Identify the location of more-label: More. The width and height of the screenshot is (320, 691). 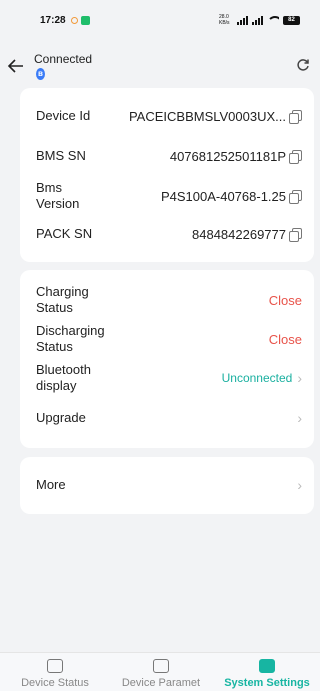
(51, 484).